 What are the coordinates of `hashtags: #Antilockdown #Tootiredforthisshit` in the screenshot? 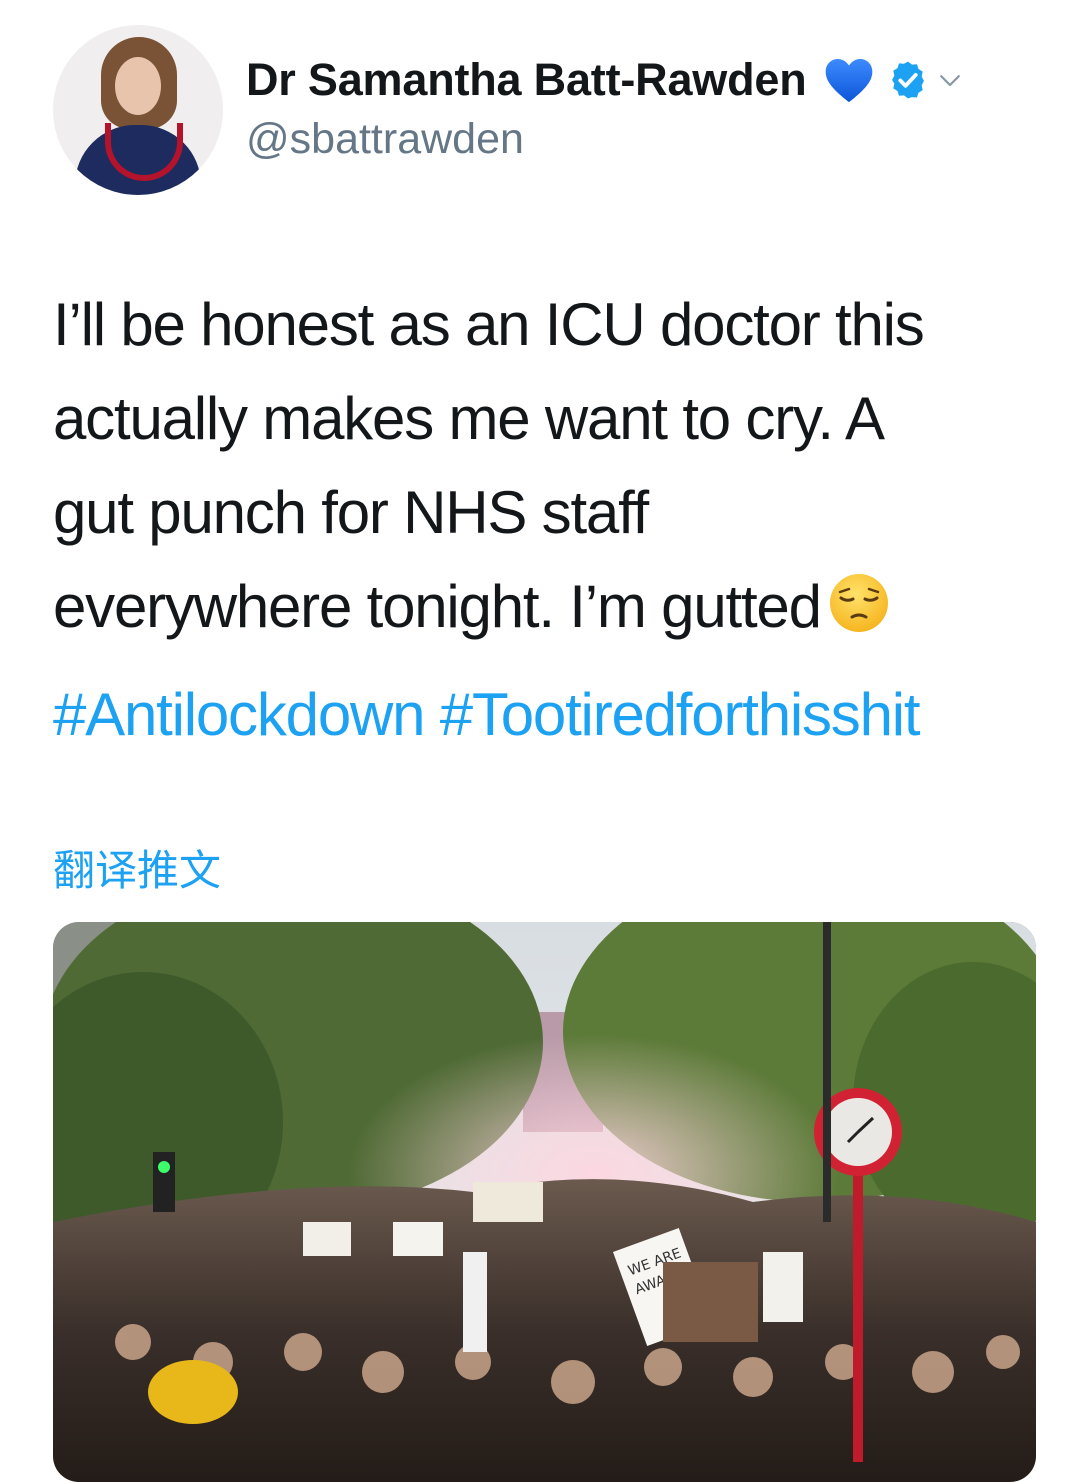 It's located at (487, 714).